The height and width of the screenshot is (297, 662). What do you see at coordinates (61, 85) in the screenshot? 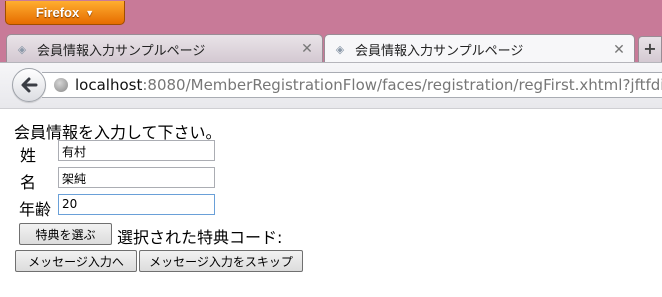
I see `globe-icon` at bounding box center [61, 85].